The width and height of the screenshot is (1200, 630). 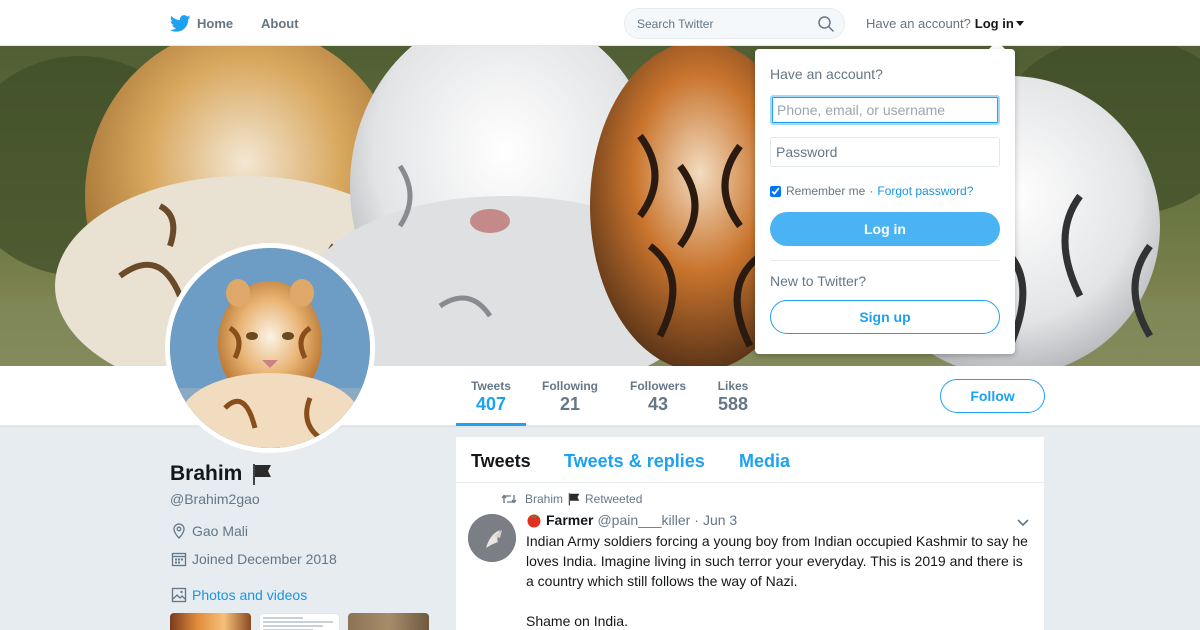 I want to click on nav-about-label: About, so click(x=280, y=23).